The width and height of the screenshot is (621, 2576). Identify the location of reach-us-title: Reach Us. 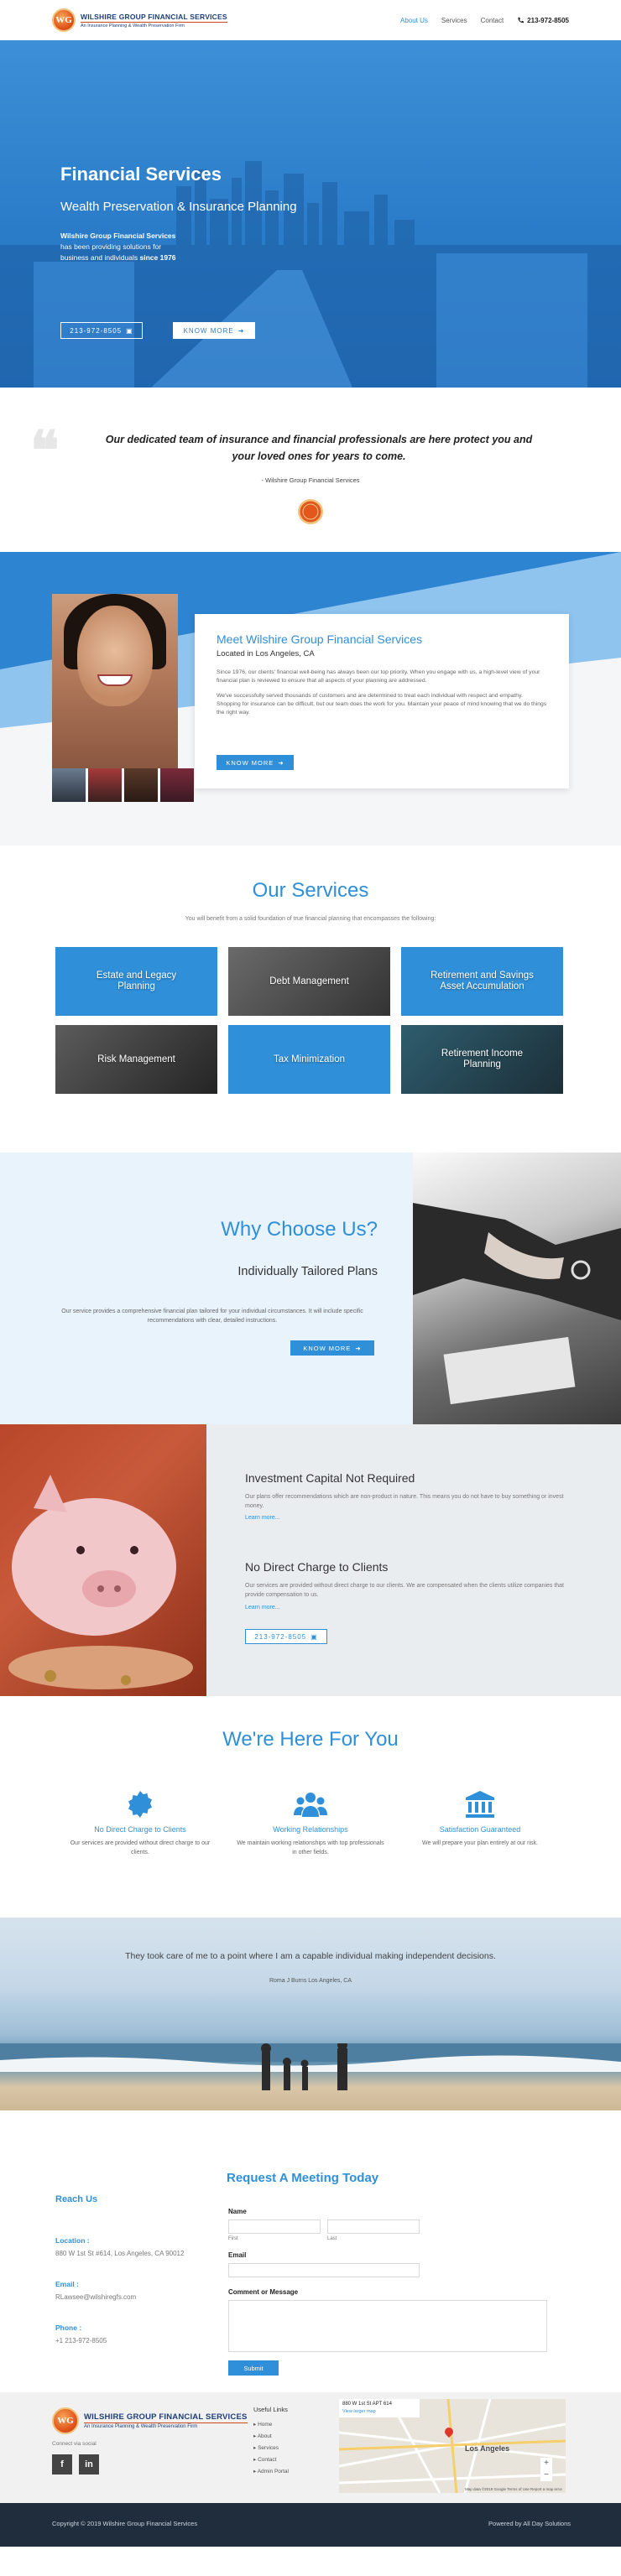
(76, 2199).